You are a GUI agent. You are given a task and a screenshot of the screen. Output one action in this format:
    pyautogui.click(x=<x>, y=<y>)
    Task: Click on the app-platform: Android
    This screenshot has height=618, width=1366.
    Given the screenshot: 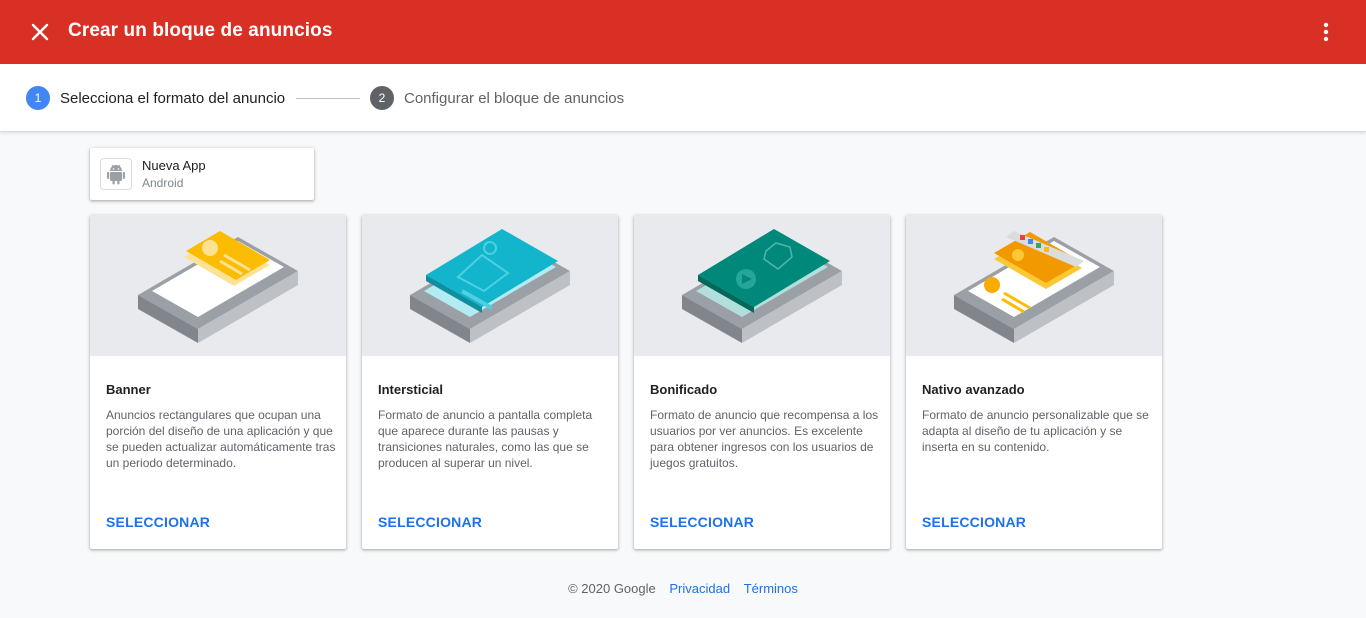 What is the action you would take?
    pyautogui.click(x=163, y=183)
    